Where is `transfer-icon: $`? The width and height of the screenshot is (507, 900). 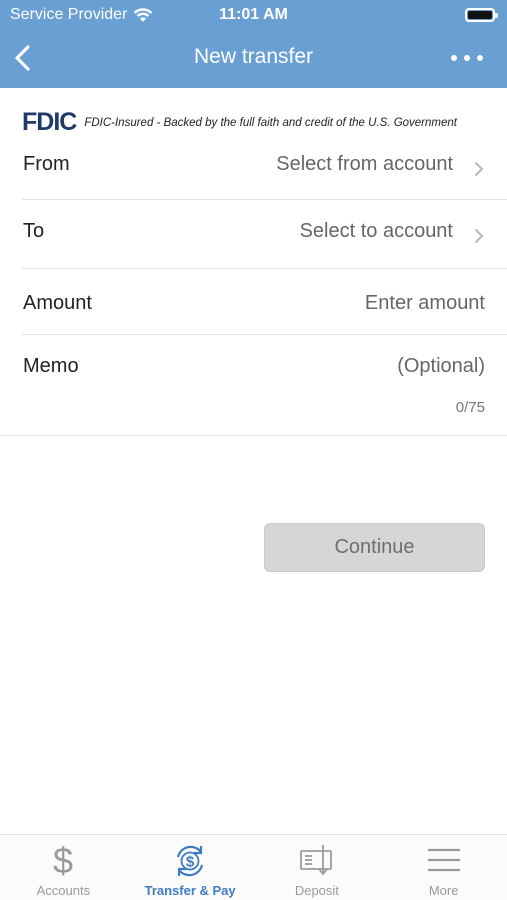 transfer-icon: $ is located at coordinates (190, 861).